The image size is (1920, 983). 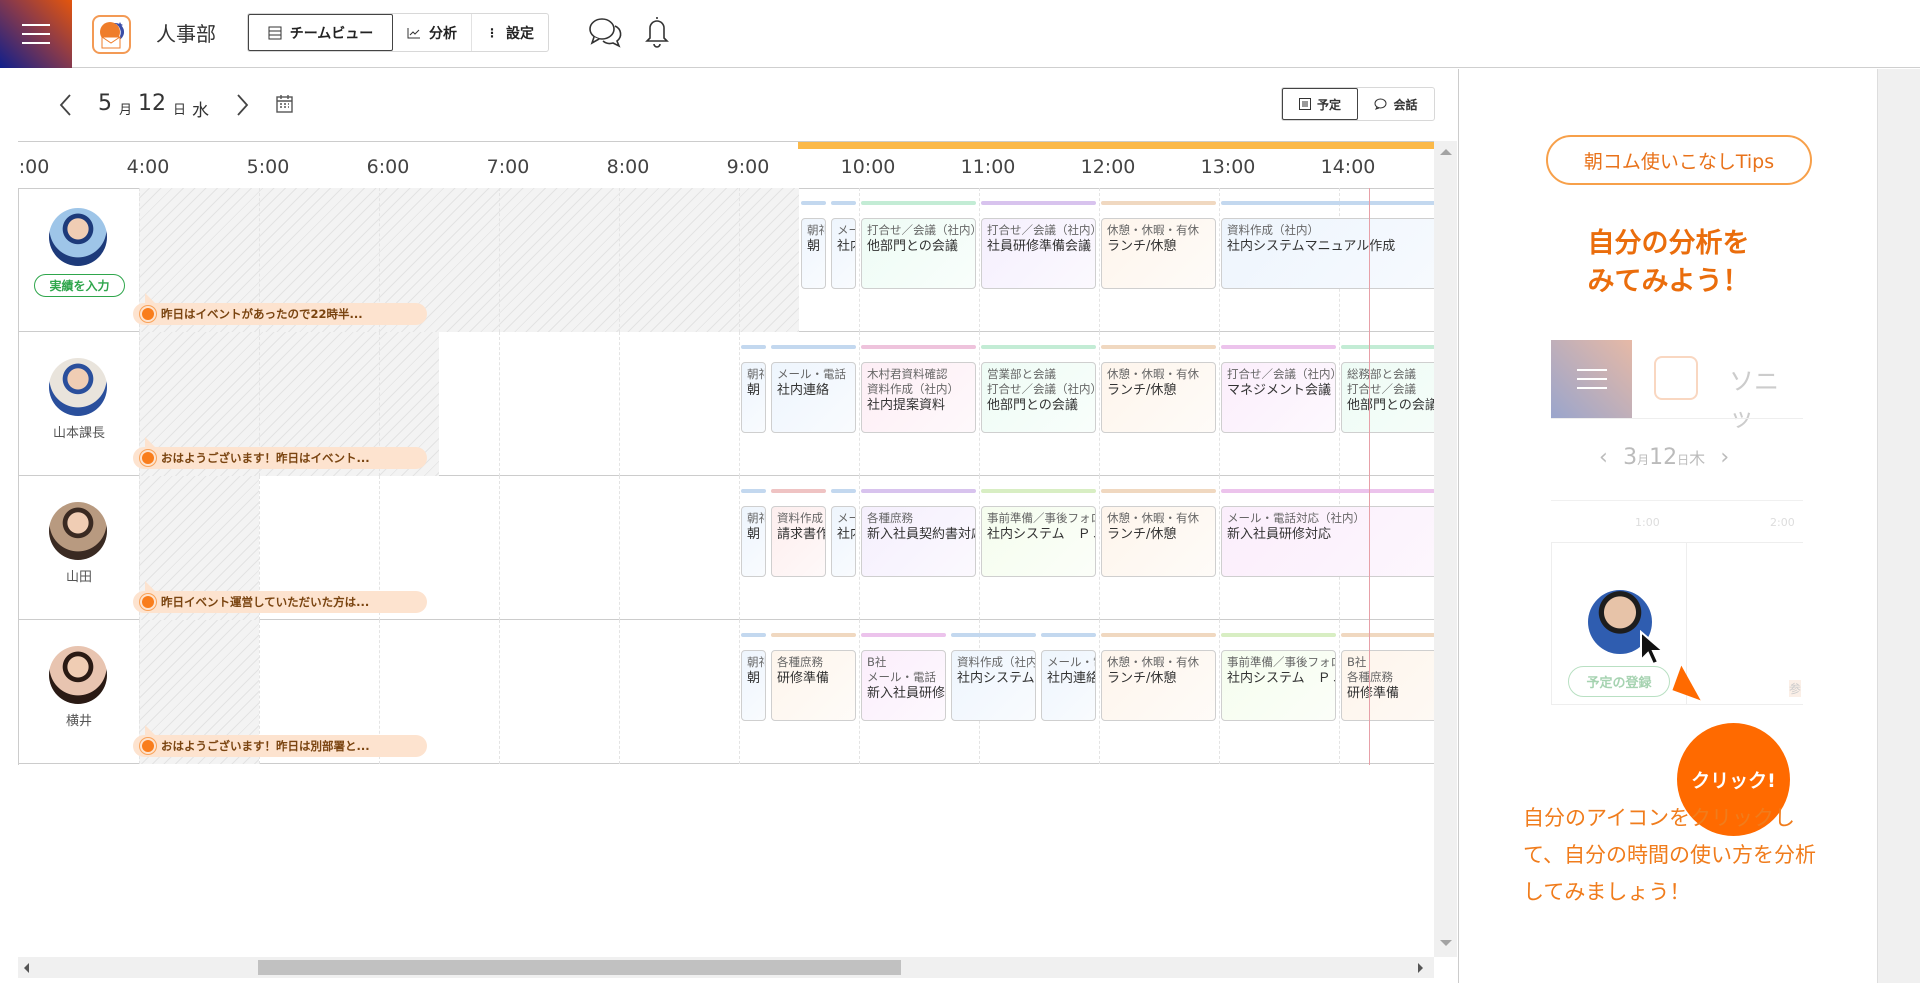 What do you see at coordinates (148, 314) in the screenshot?
I see `sun-icon` at bounding box center [148, 314].